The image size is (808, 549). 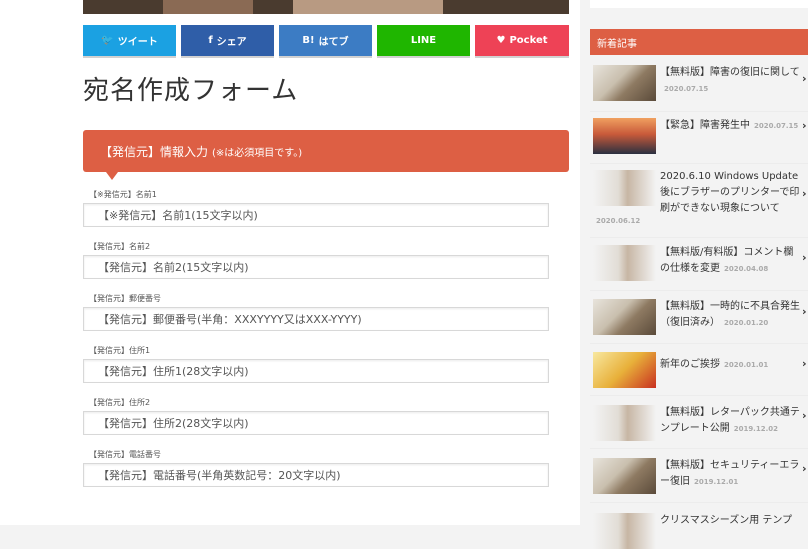 I want to click on post-date: 2020.06.12, so click(x=618, y=221).